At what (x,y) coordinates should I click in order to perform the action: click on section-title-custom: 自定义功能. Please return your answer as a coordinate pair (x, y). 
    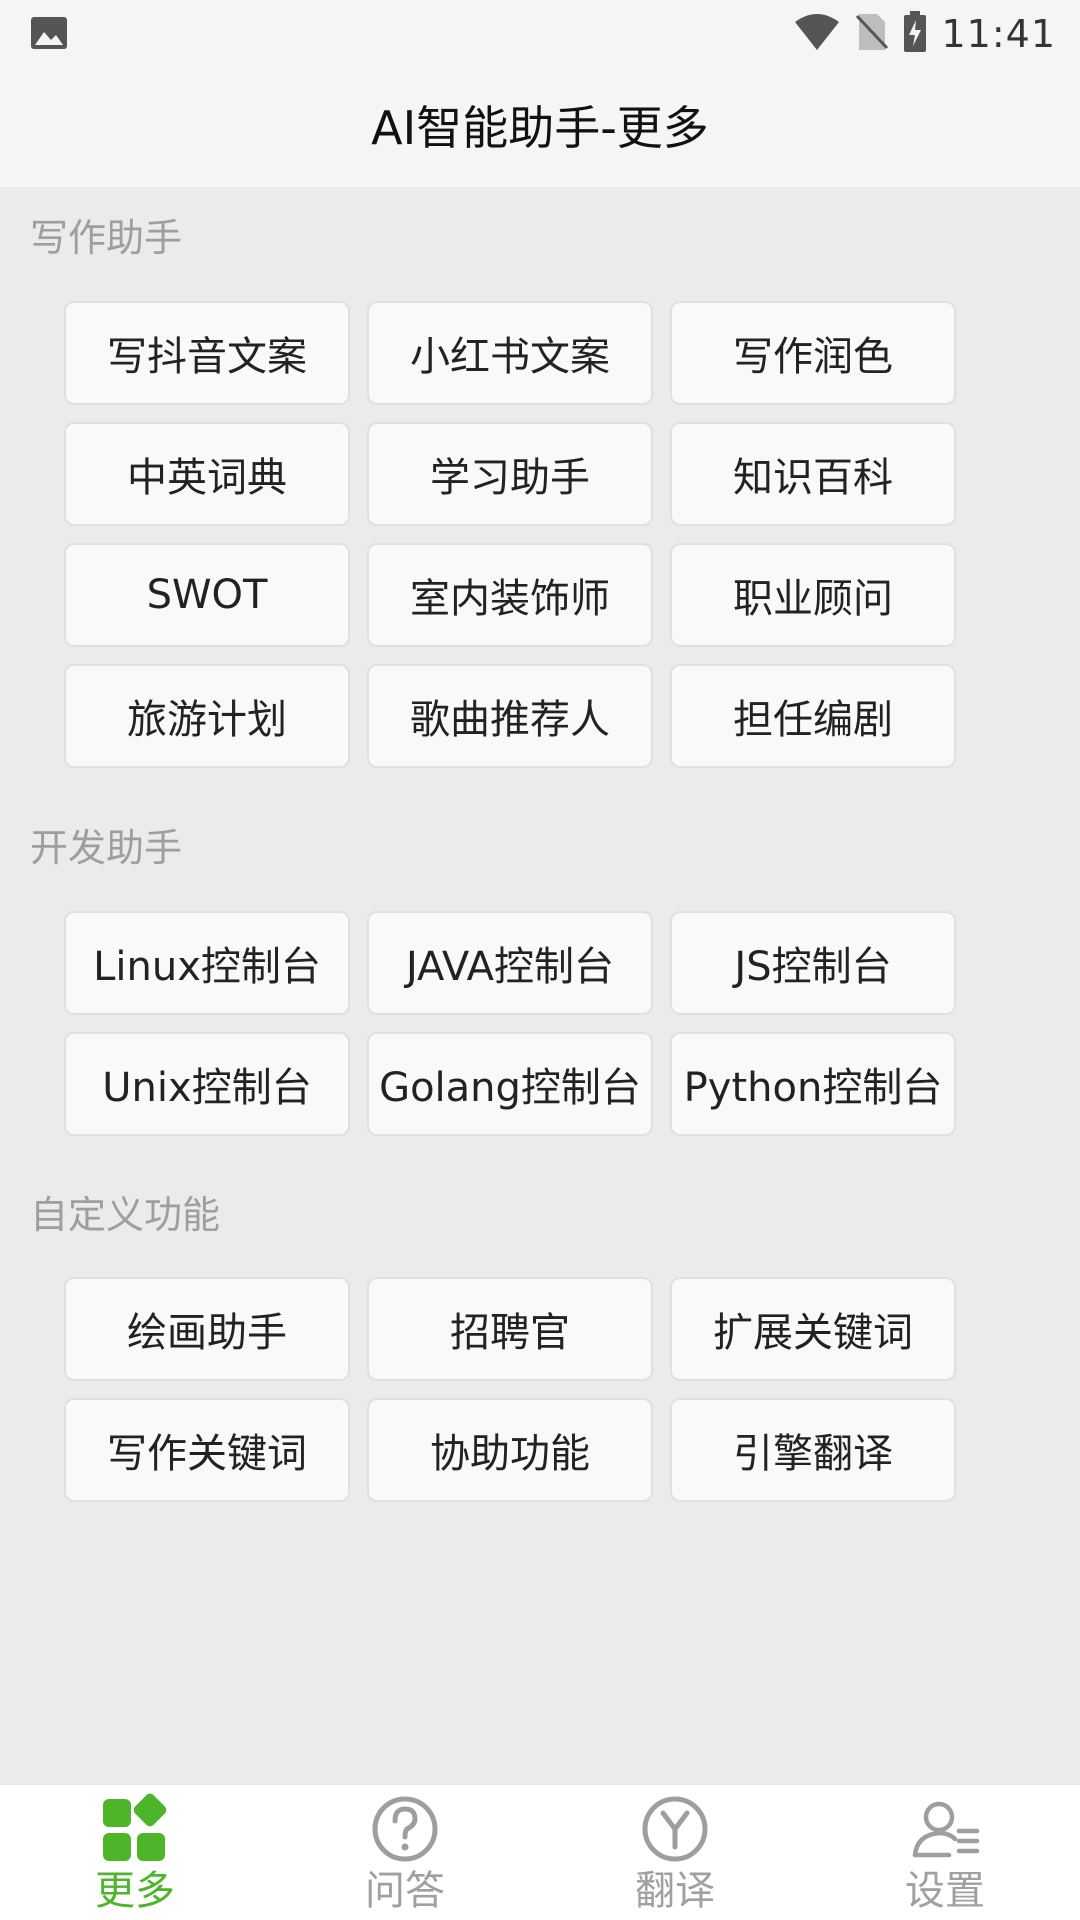
    Looking at the image, I should click on (125, 1215).